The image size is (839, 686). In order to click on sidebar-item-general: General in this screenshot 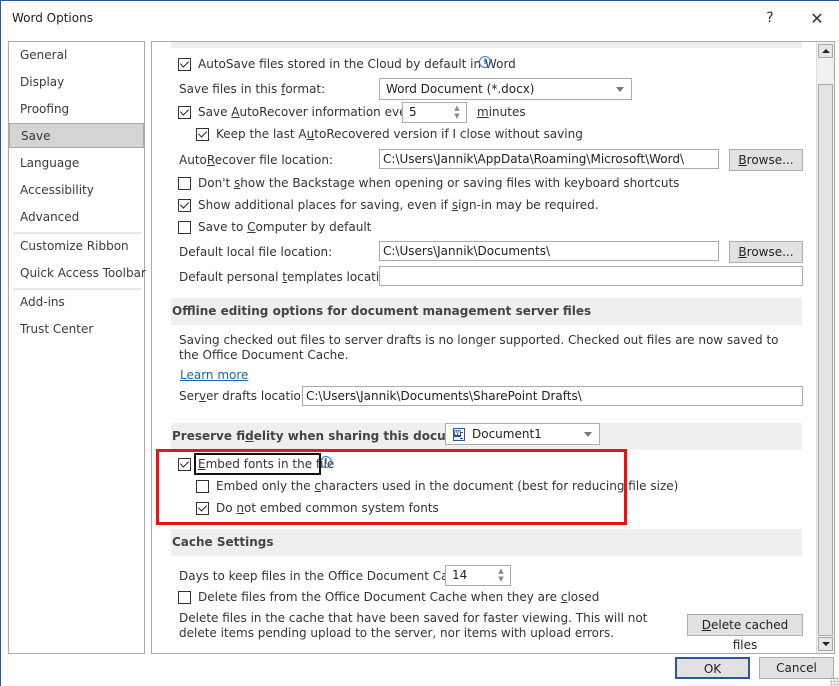, I will do `click(76, 55)`.